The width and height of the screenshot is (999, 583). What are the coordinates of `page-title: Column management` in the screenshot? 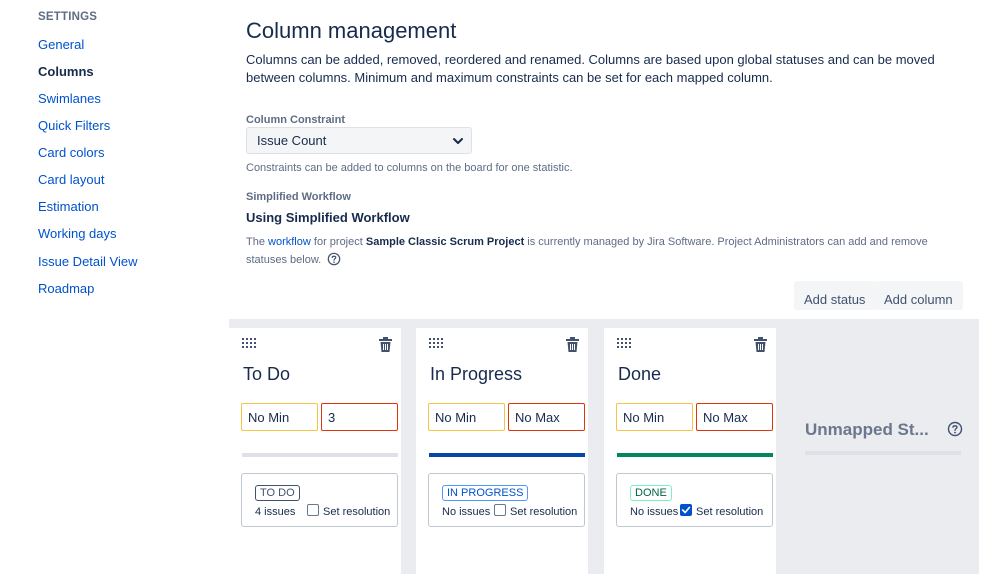 It's located at (351, 30).